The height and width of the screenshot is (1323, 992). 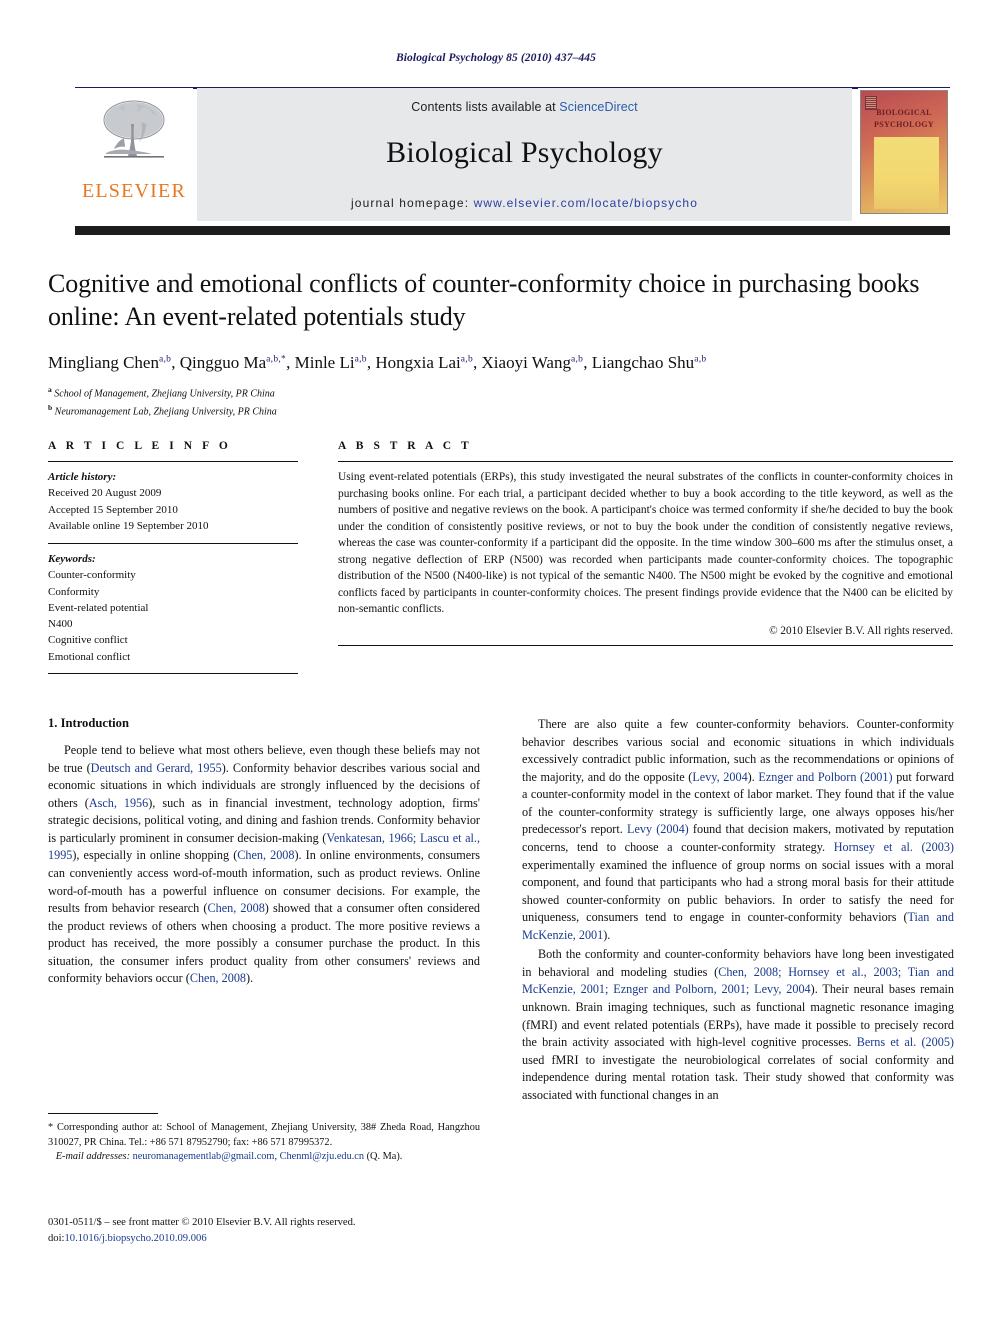 What do you see at coordinates (645, 461) in the screenshot?
I see `abstract-top-rule` at bounding box center [645, 461].